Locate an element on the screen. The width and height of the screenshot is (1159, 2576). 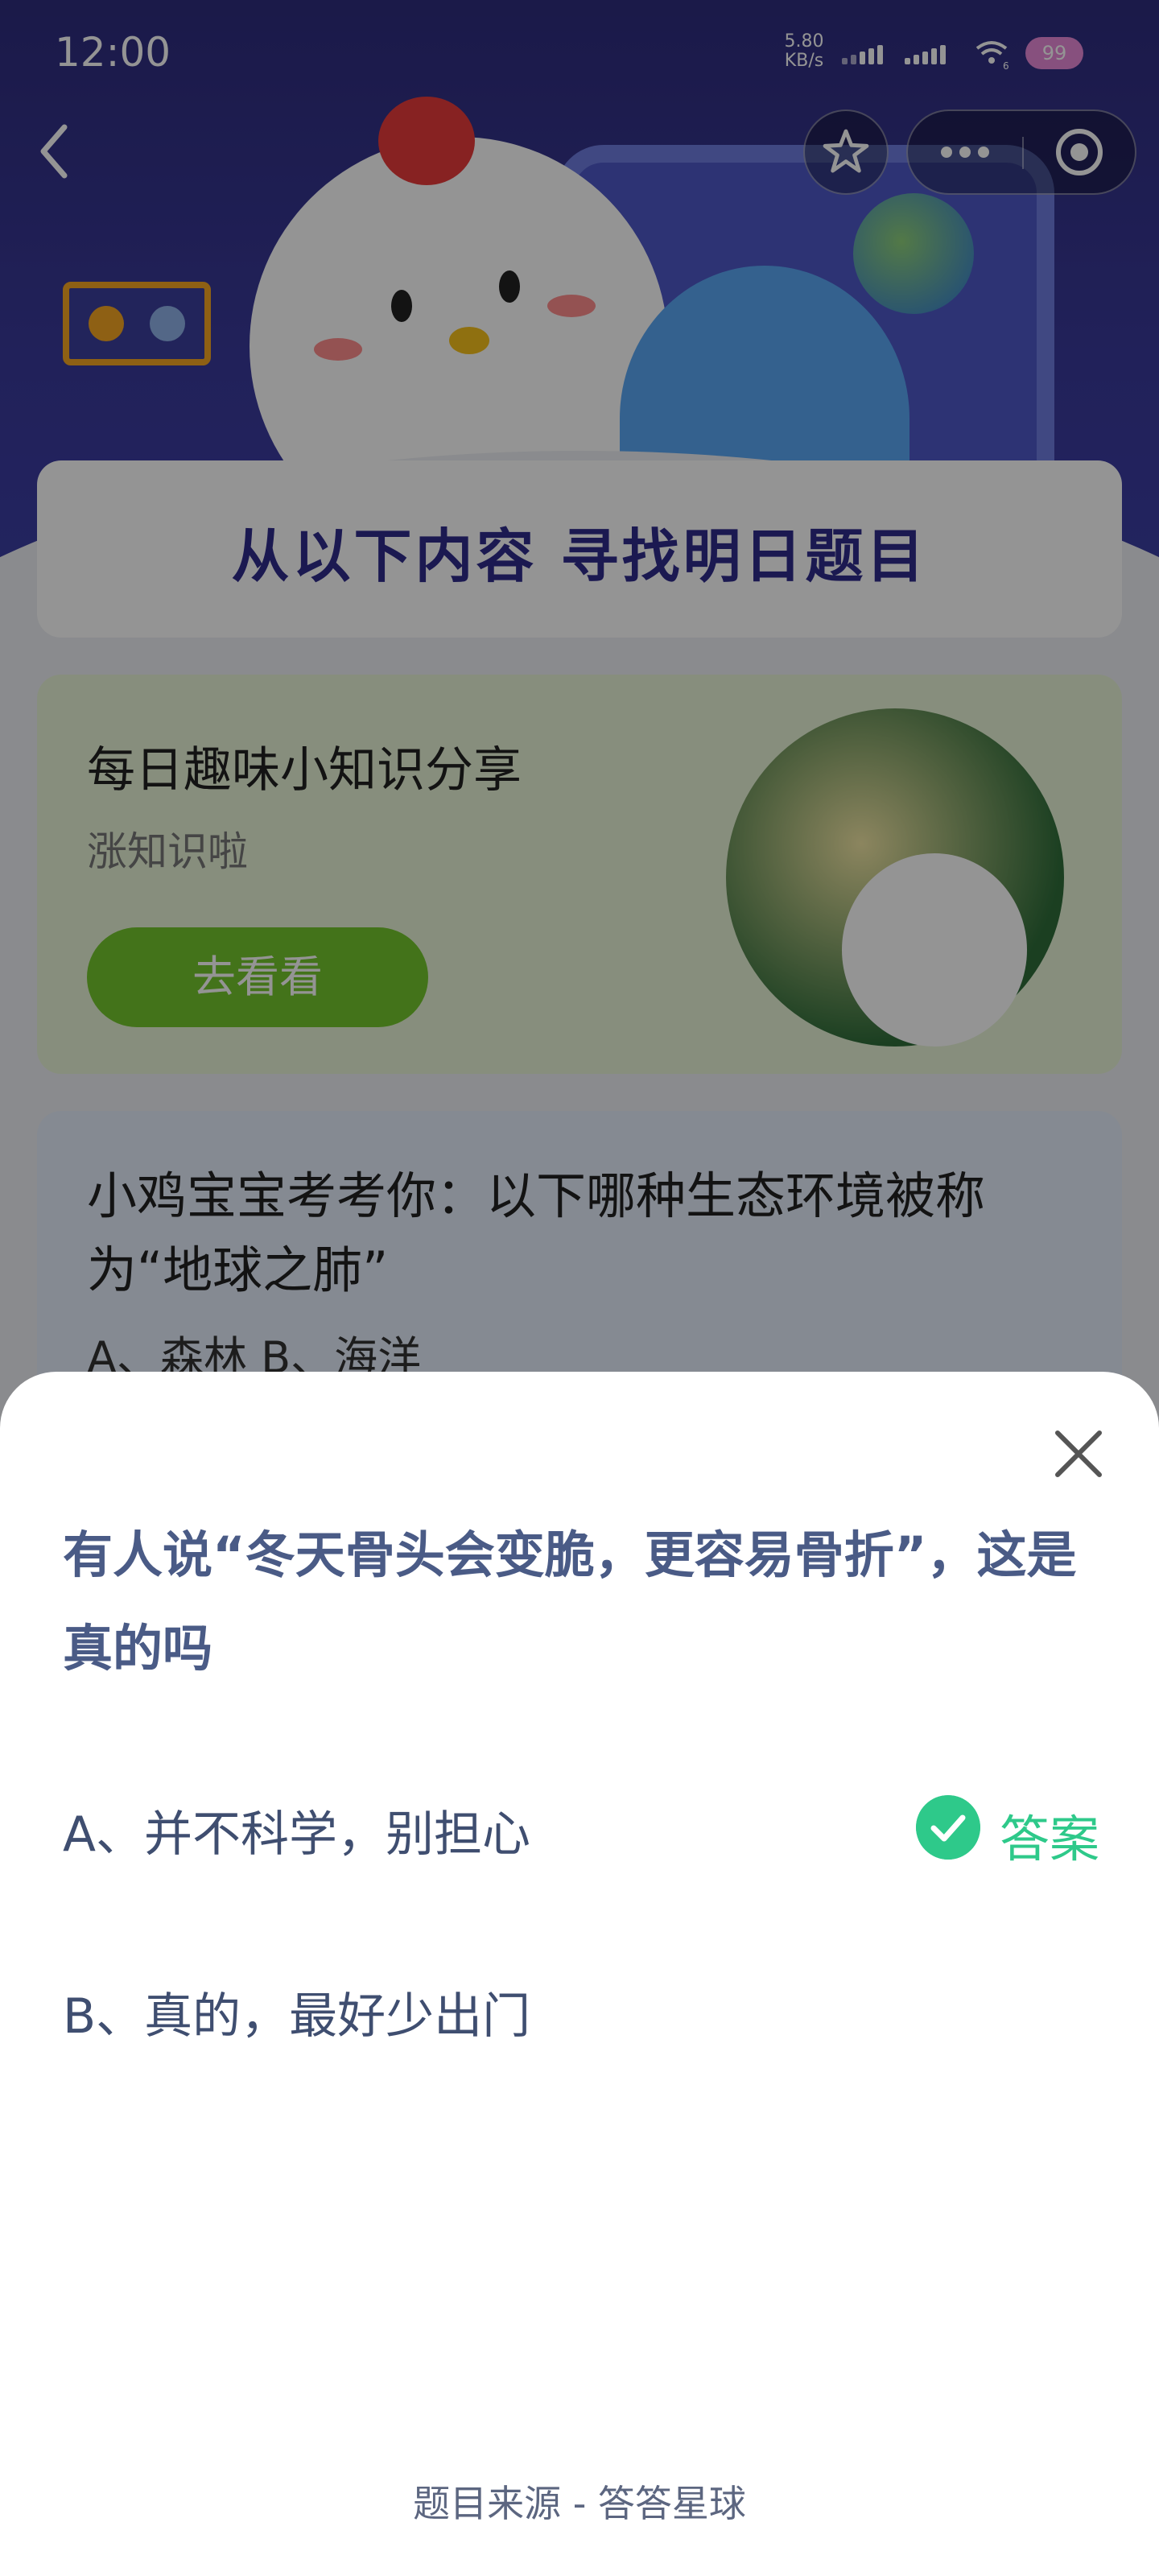
answer-tag: 答案 is located at coordinates (1008, 1831).